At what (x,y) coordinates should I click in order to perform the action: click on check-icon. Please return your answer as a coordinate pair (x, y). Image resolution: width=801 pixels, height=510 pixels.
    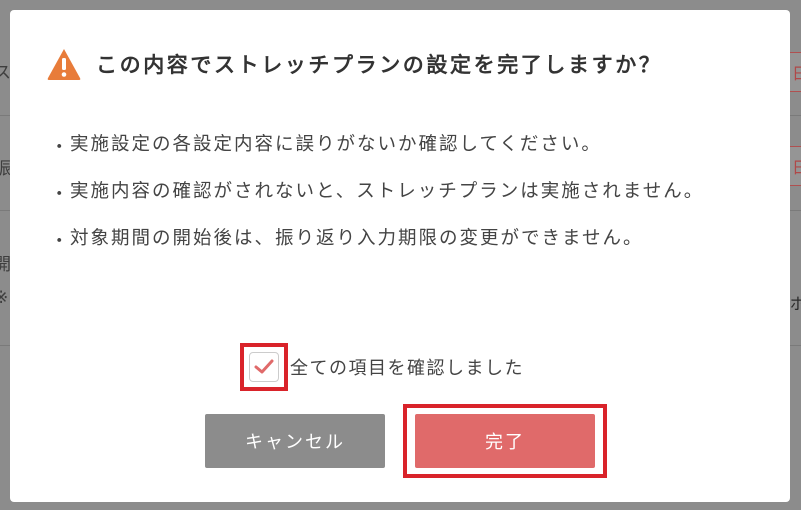
    Looking at the image, I should click on (264, 366).